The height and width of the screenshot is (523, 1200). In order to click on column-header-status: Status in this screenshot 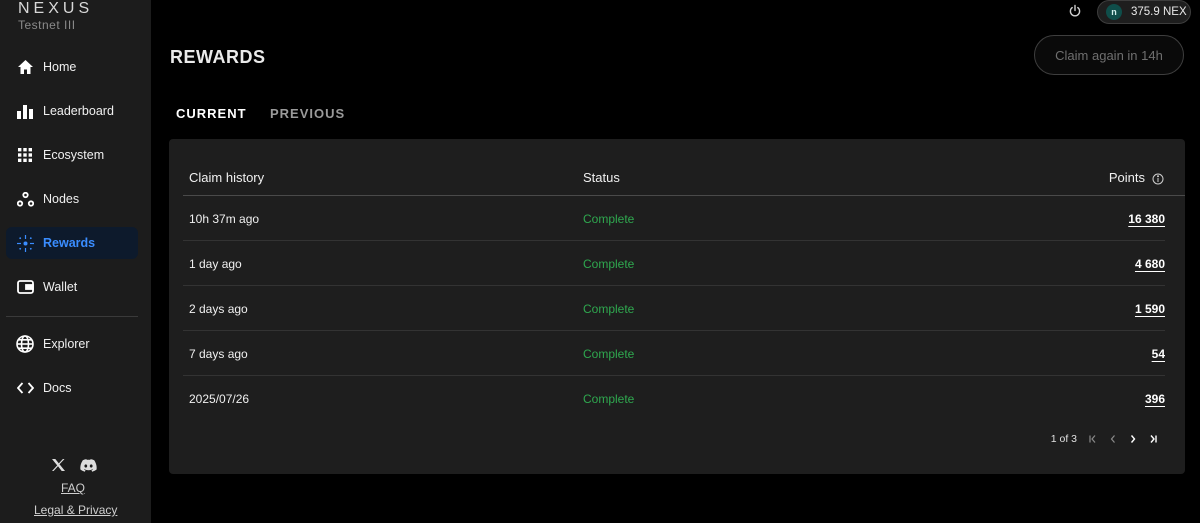, I will do `click(601, 177)`.